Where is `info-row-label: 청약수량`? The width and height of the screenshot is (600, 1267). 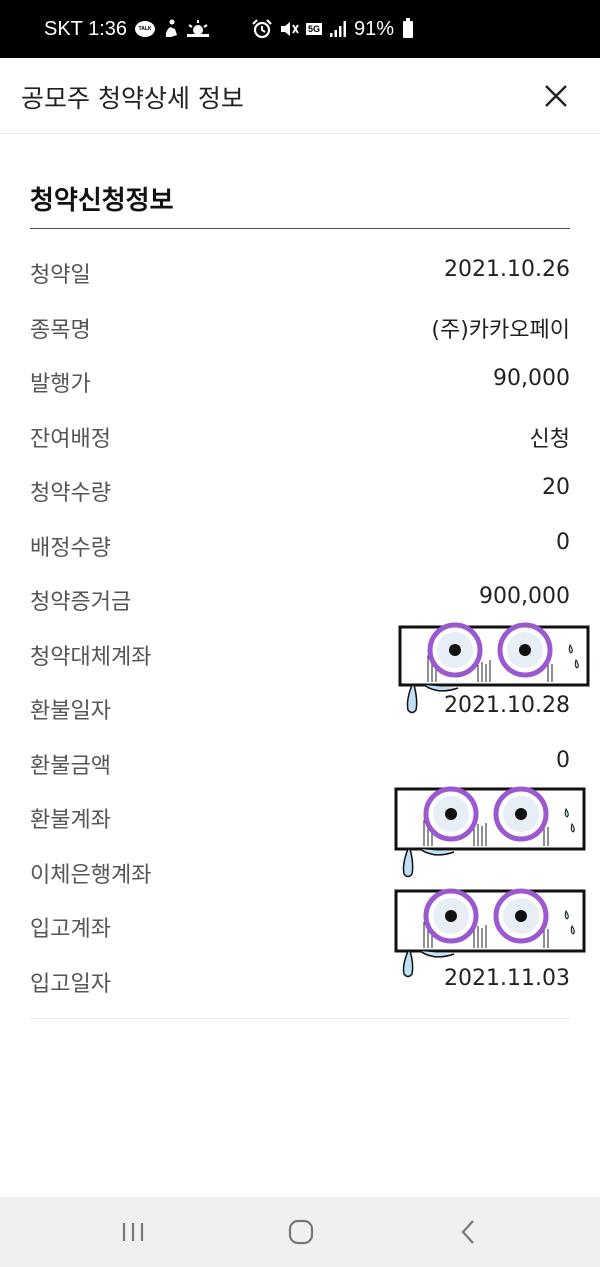
info-row-label: 청약수량 is located at coordinates (70, 493).